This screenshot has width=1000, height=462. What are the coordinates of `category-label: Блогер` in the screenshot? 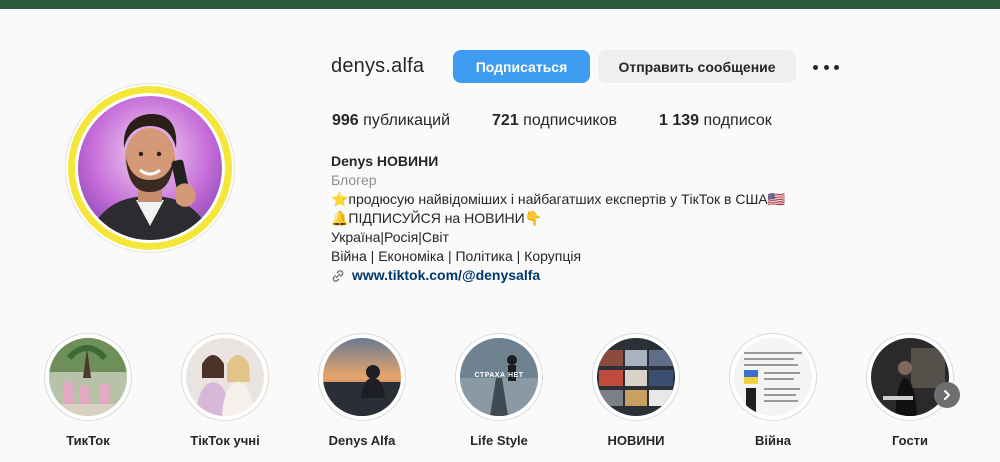 It's located at (354, 180).